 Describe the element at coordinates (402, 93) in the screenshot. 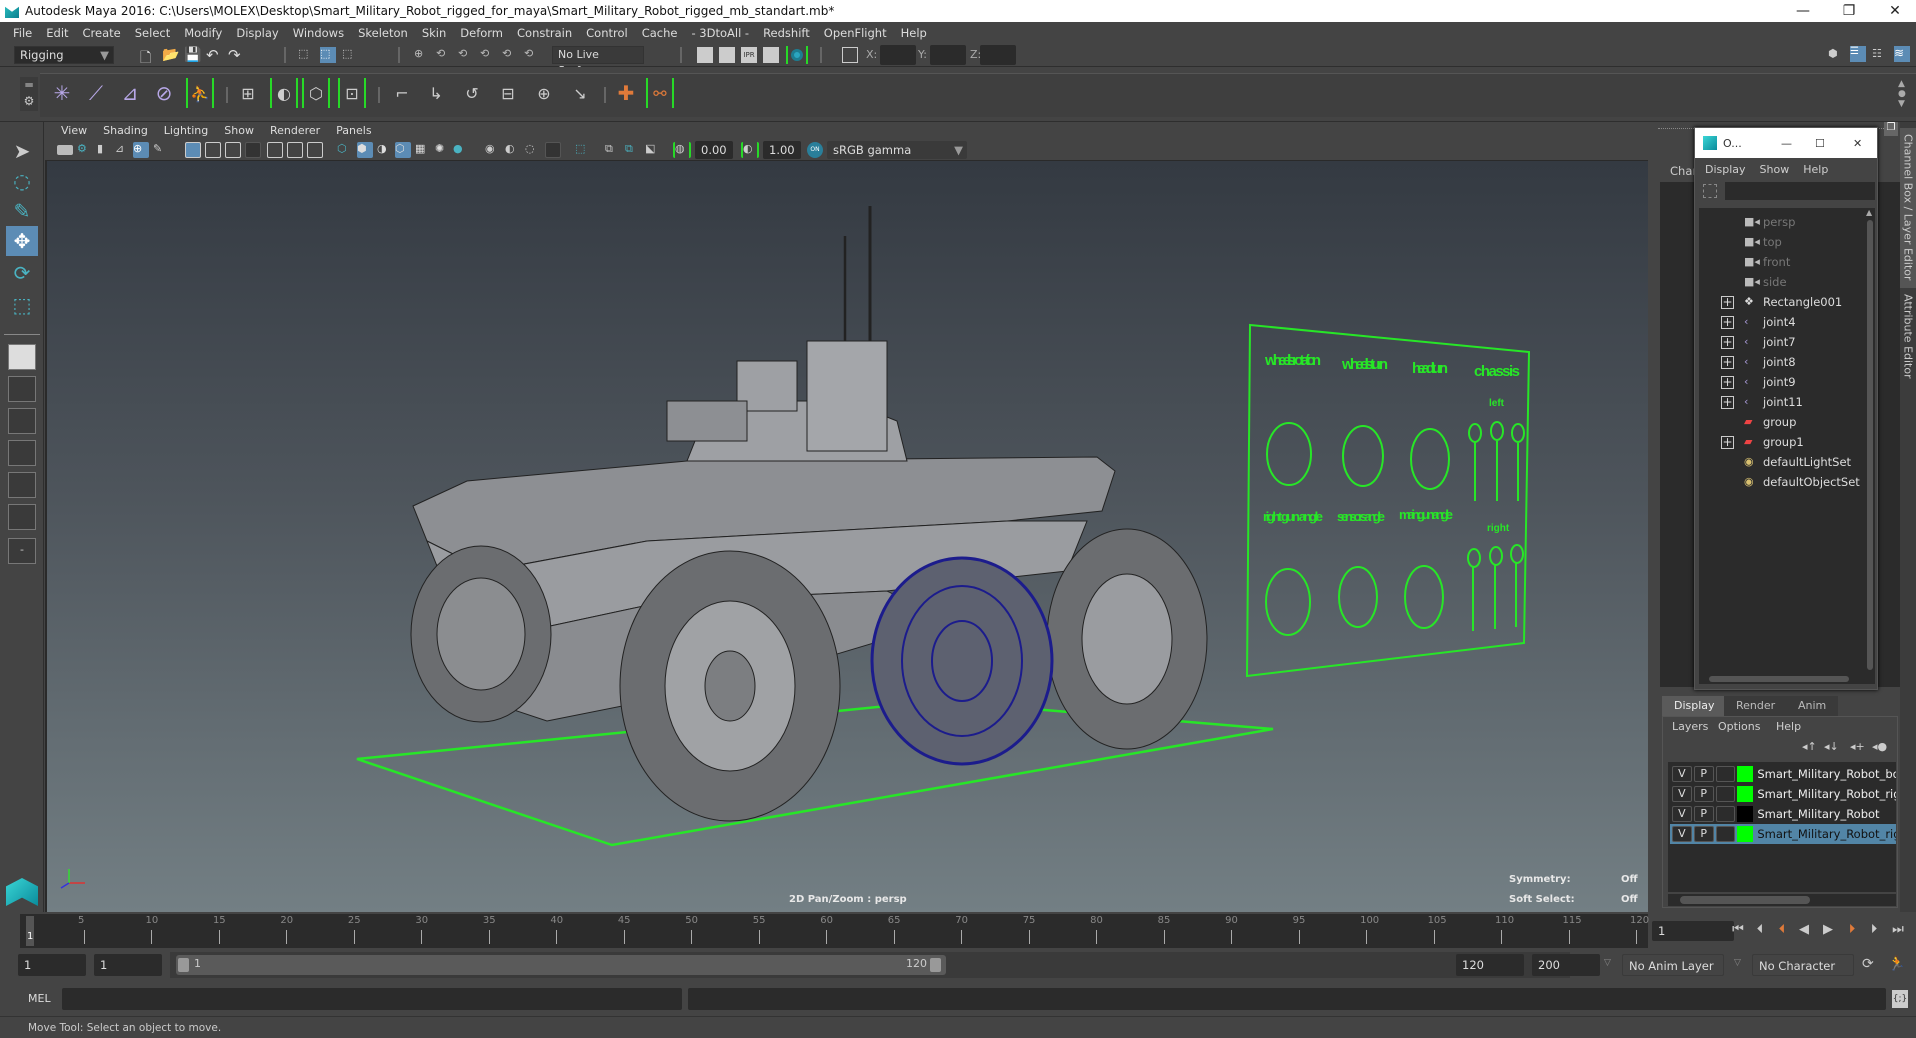

I see `parent-constraint-icon: ⌐` at that location.